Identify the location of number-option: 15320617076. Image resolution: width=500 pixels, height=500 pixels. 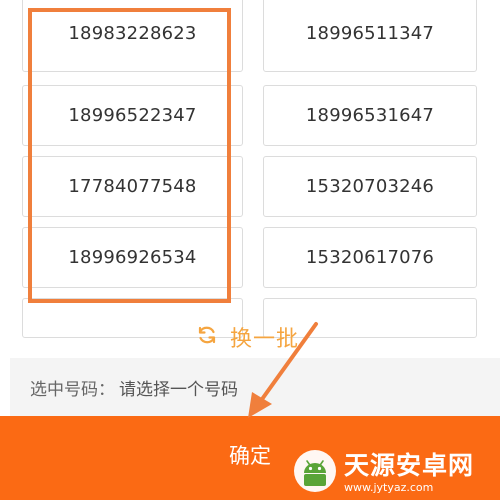
(370, 257).